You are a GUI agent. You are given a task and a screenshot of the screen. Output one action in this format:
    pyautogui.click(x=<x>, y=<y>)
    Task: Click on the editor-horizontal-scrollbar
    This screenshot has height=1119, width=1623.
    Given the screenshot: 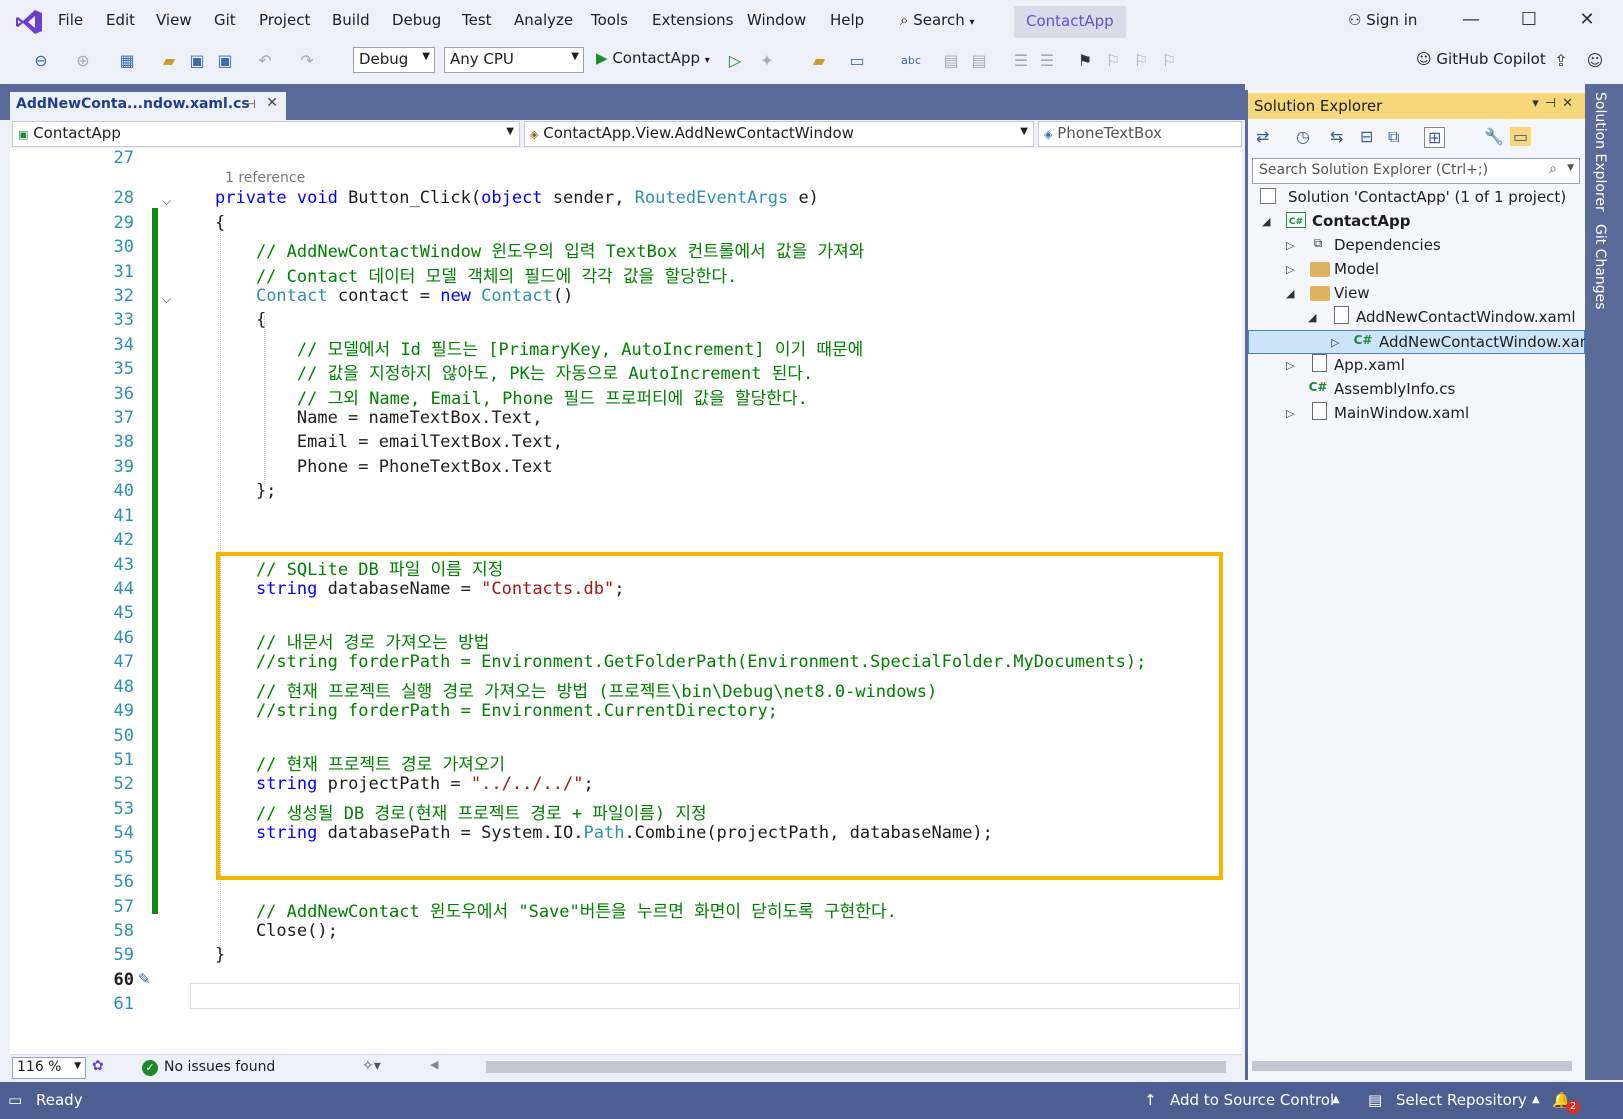 What is the action you would take?
    pyautogui.click(x=856, y=1067)
    